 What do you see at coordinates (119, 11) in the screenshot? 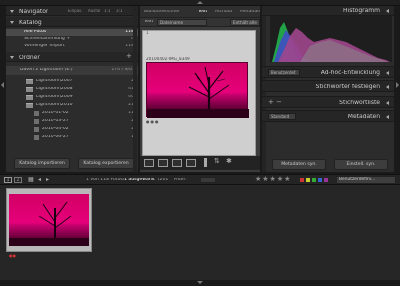
I see `zoom-3to1-option: 3:1` at bounding box center [119, 11].